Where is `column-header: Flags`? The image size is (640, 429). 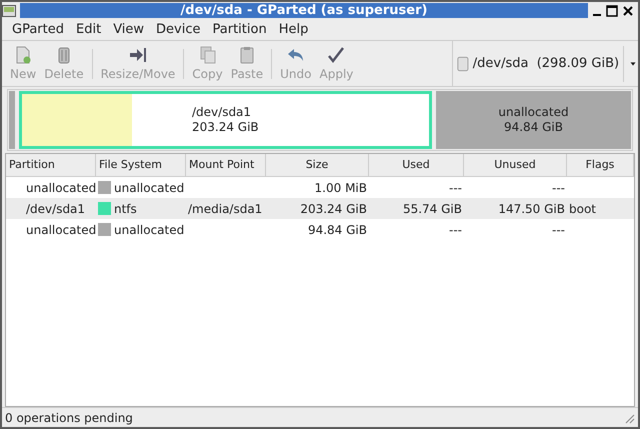 column-header: Flags is located at coordinates (600, 165).